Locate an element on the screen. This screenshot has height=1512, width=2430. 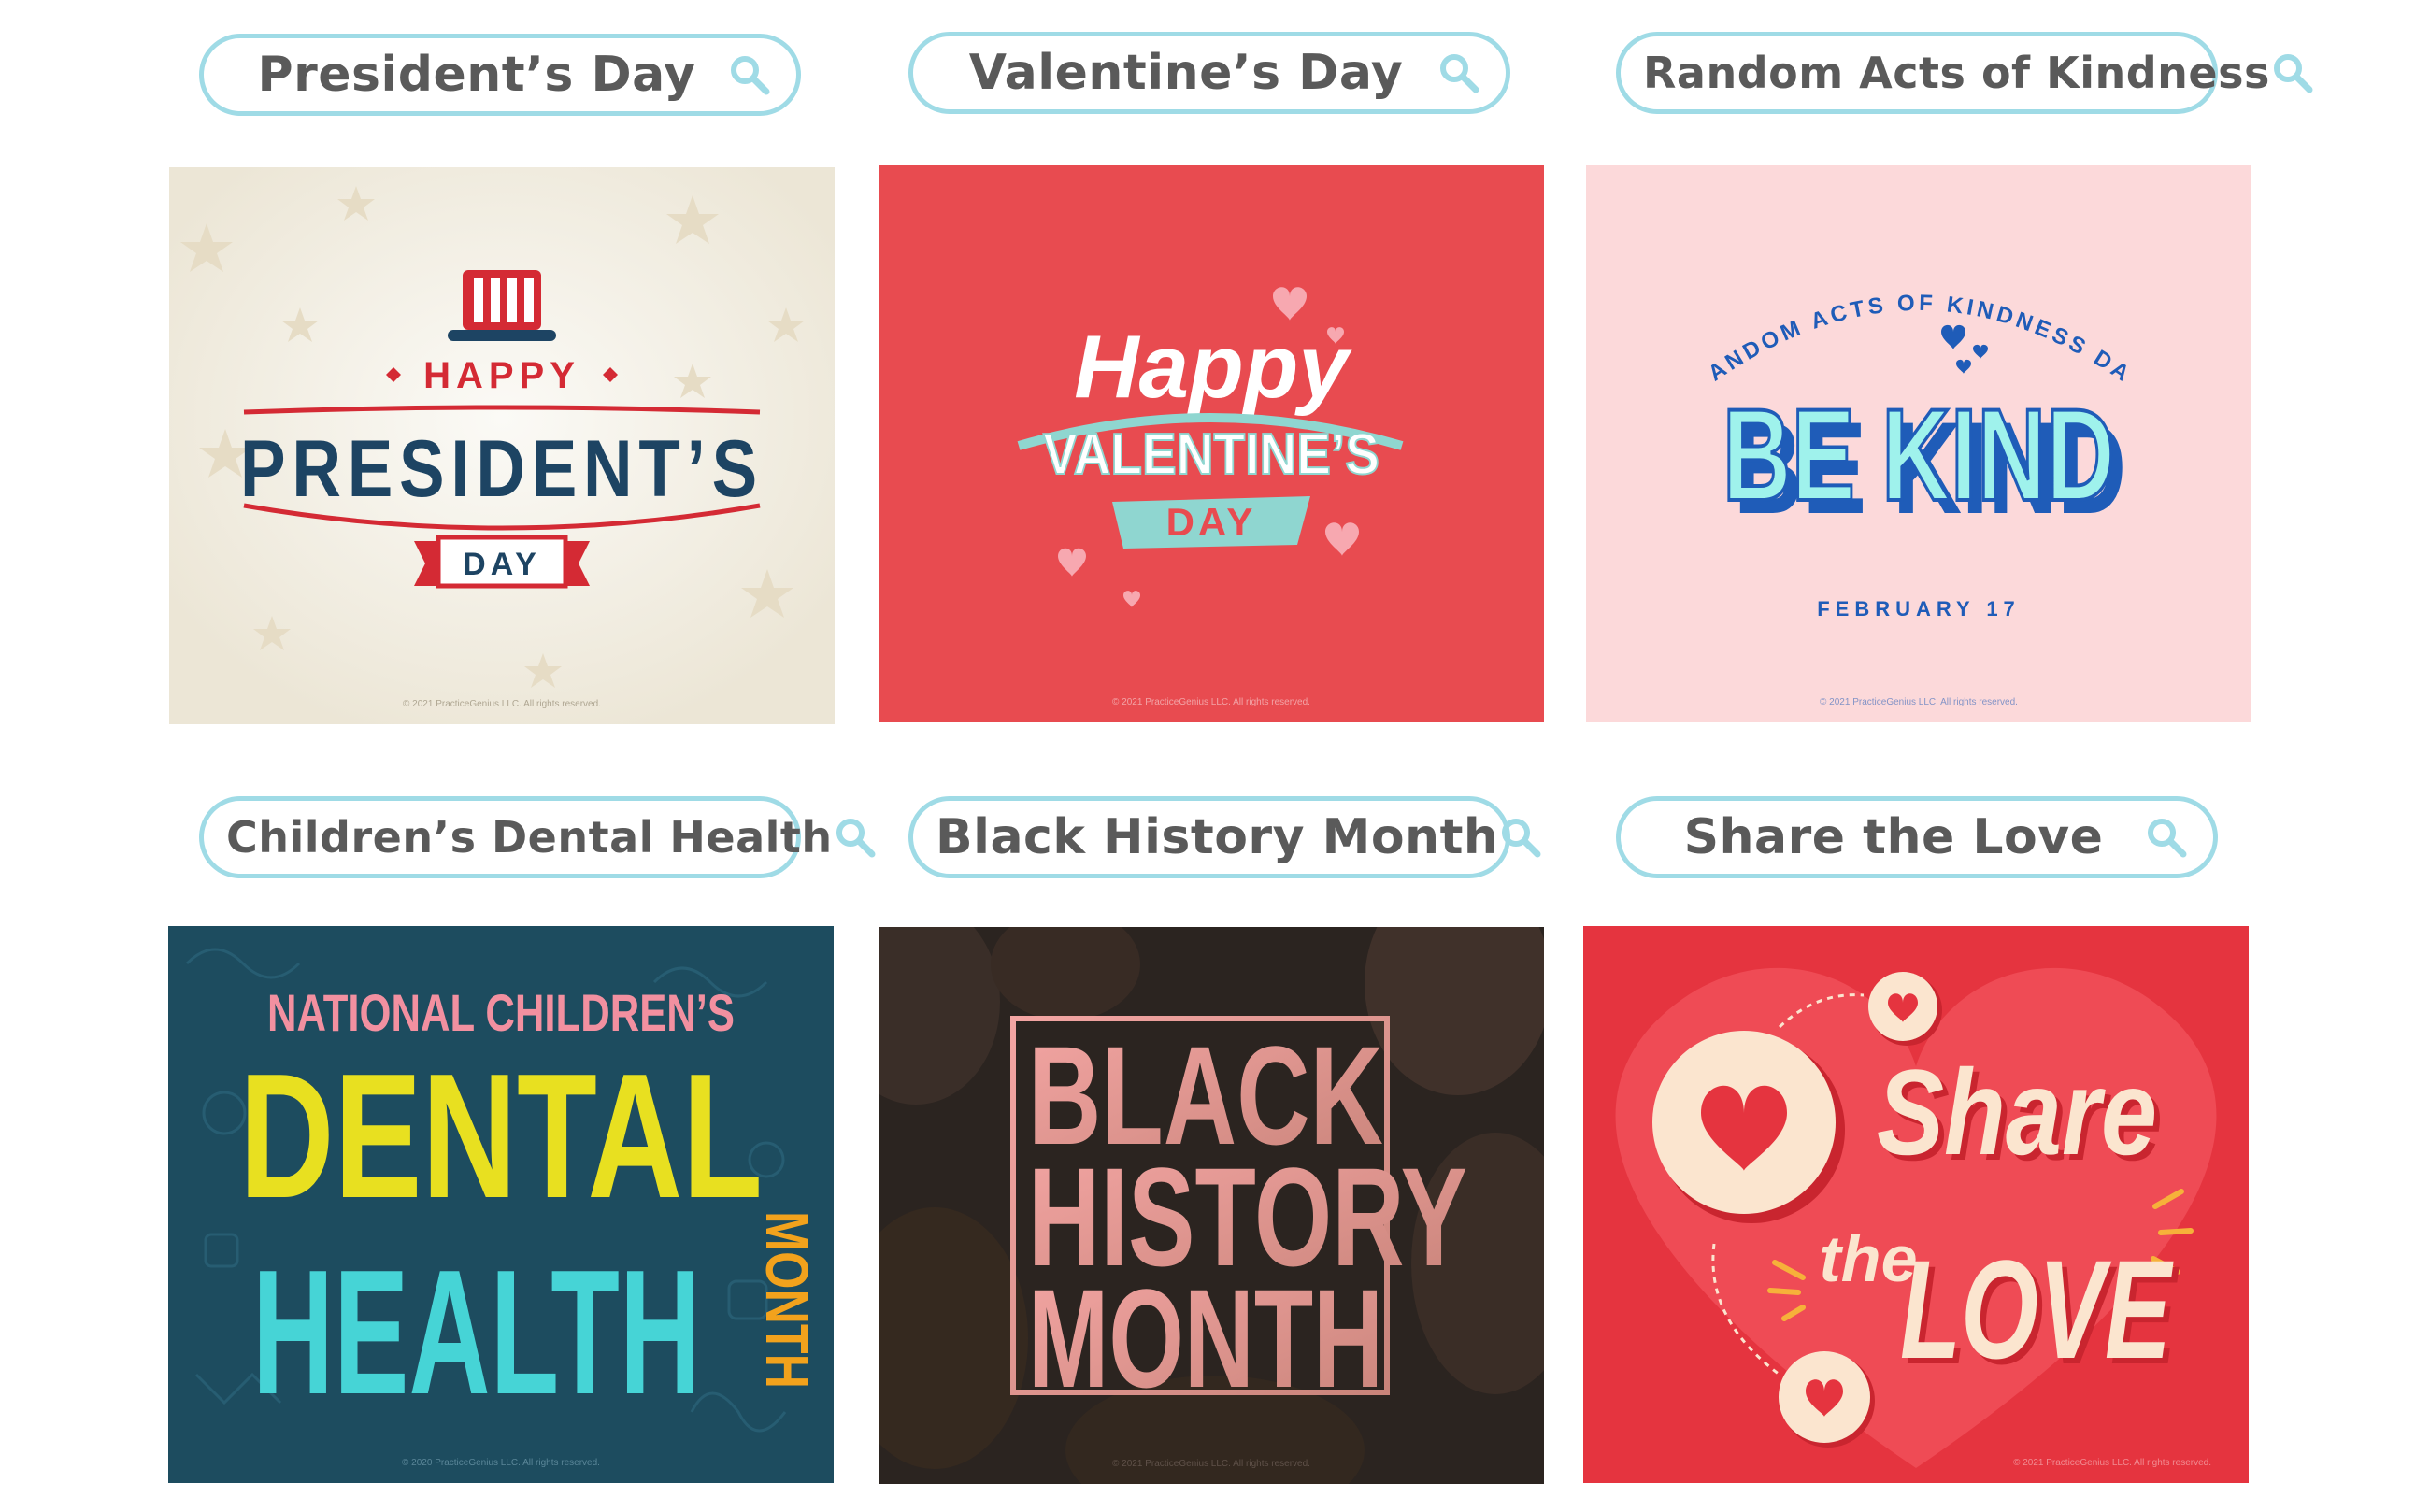
heart-decorations is located at coordinates (1965, 349).